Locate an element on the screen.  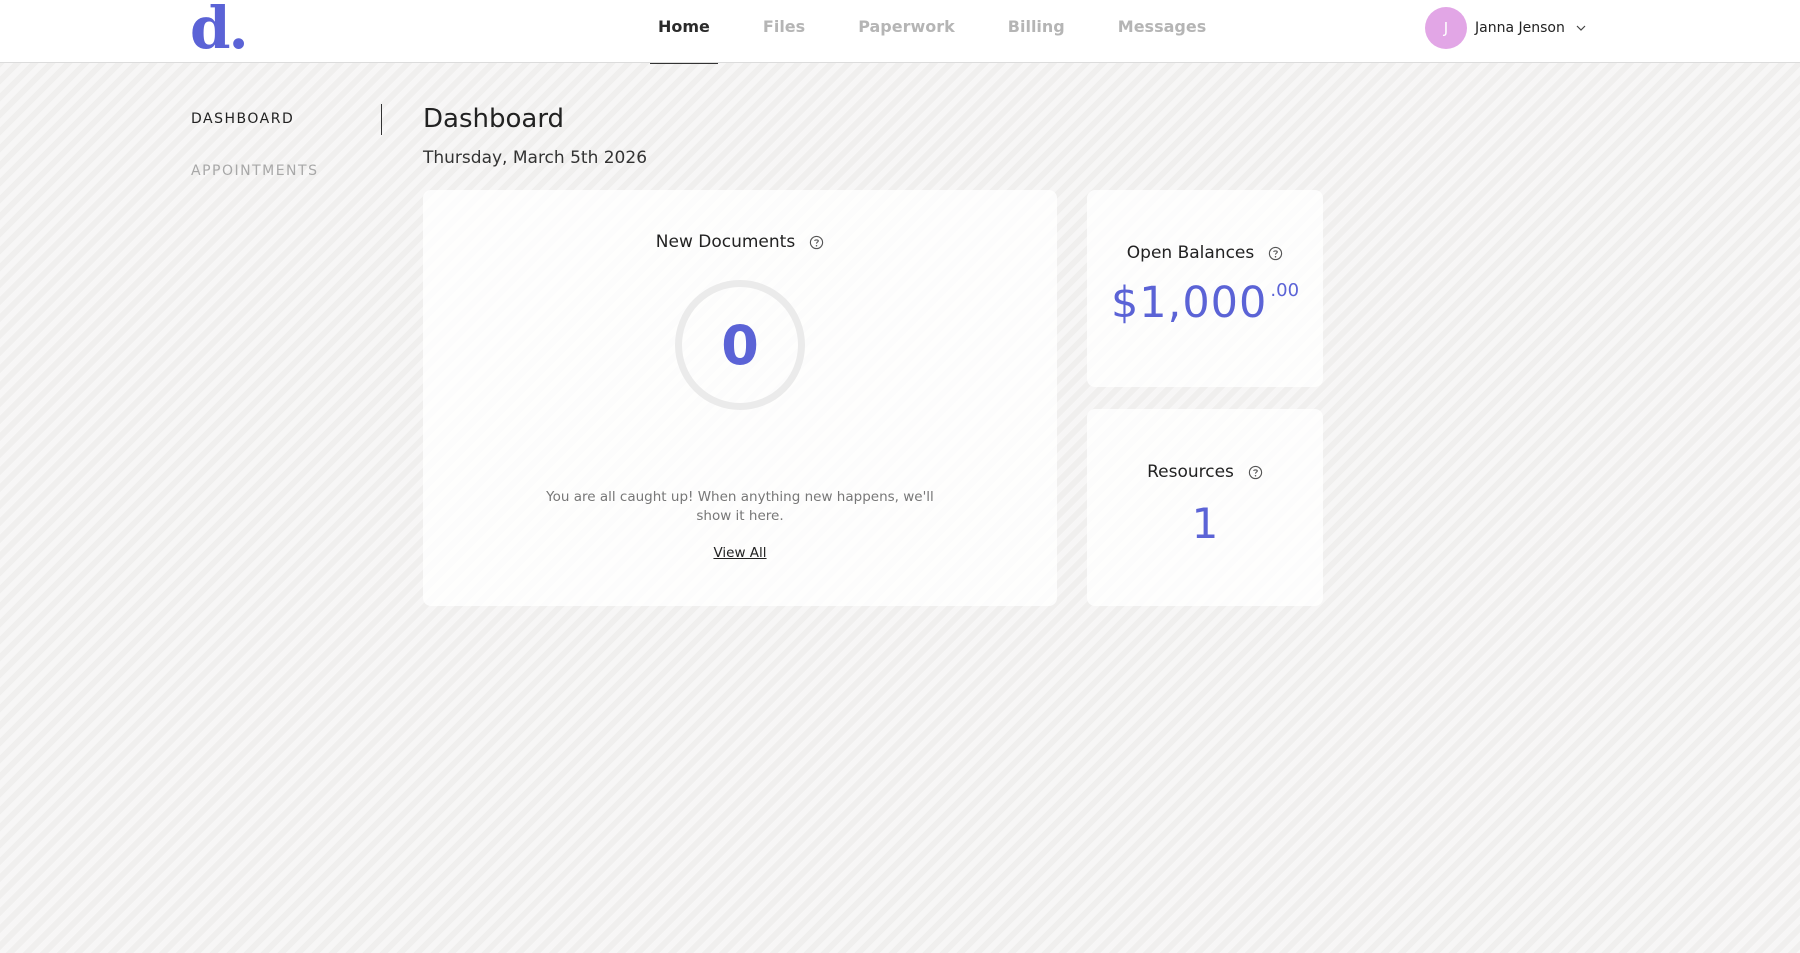
sidebar-item-dashboard: DASHBOARD is located at coordinates (242, 119).